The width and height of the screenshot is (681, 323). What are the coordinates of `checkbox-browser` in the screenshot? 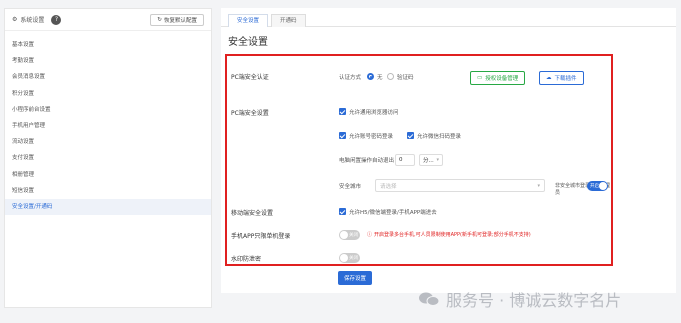 It's located at (342, 111).